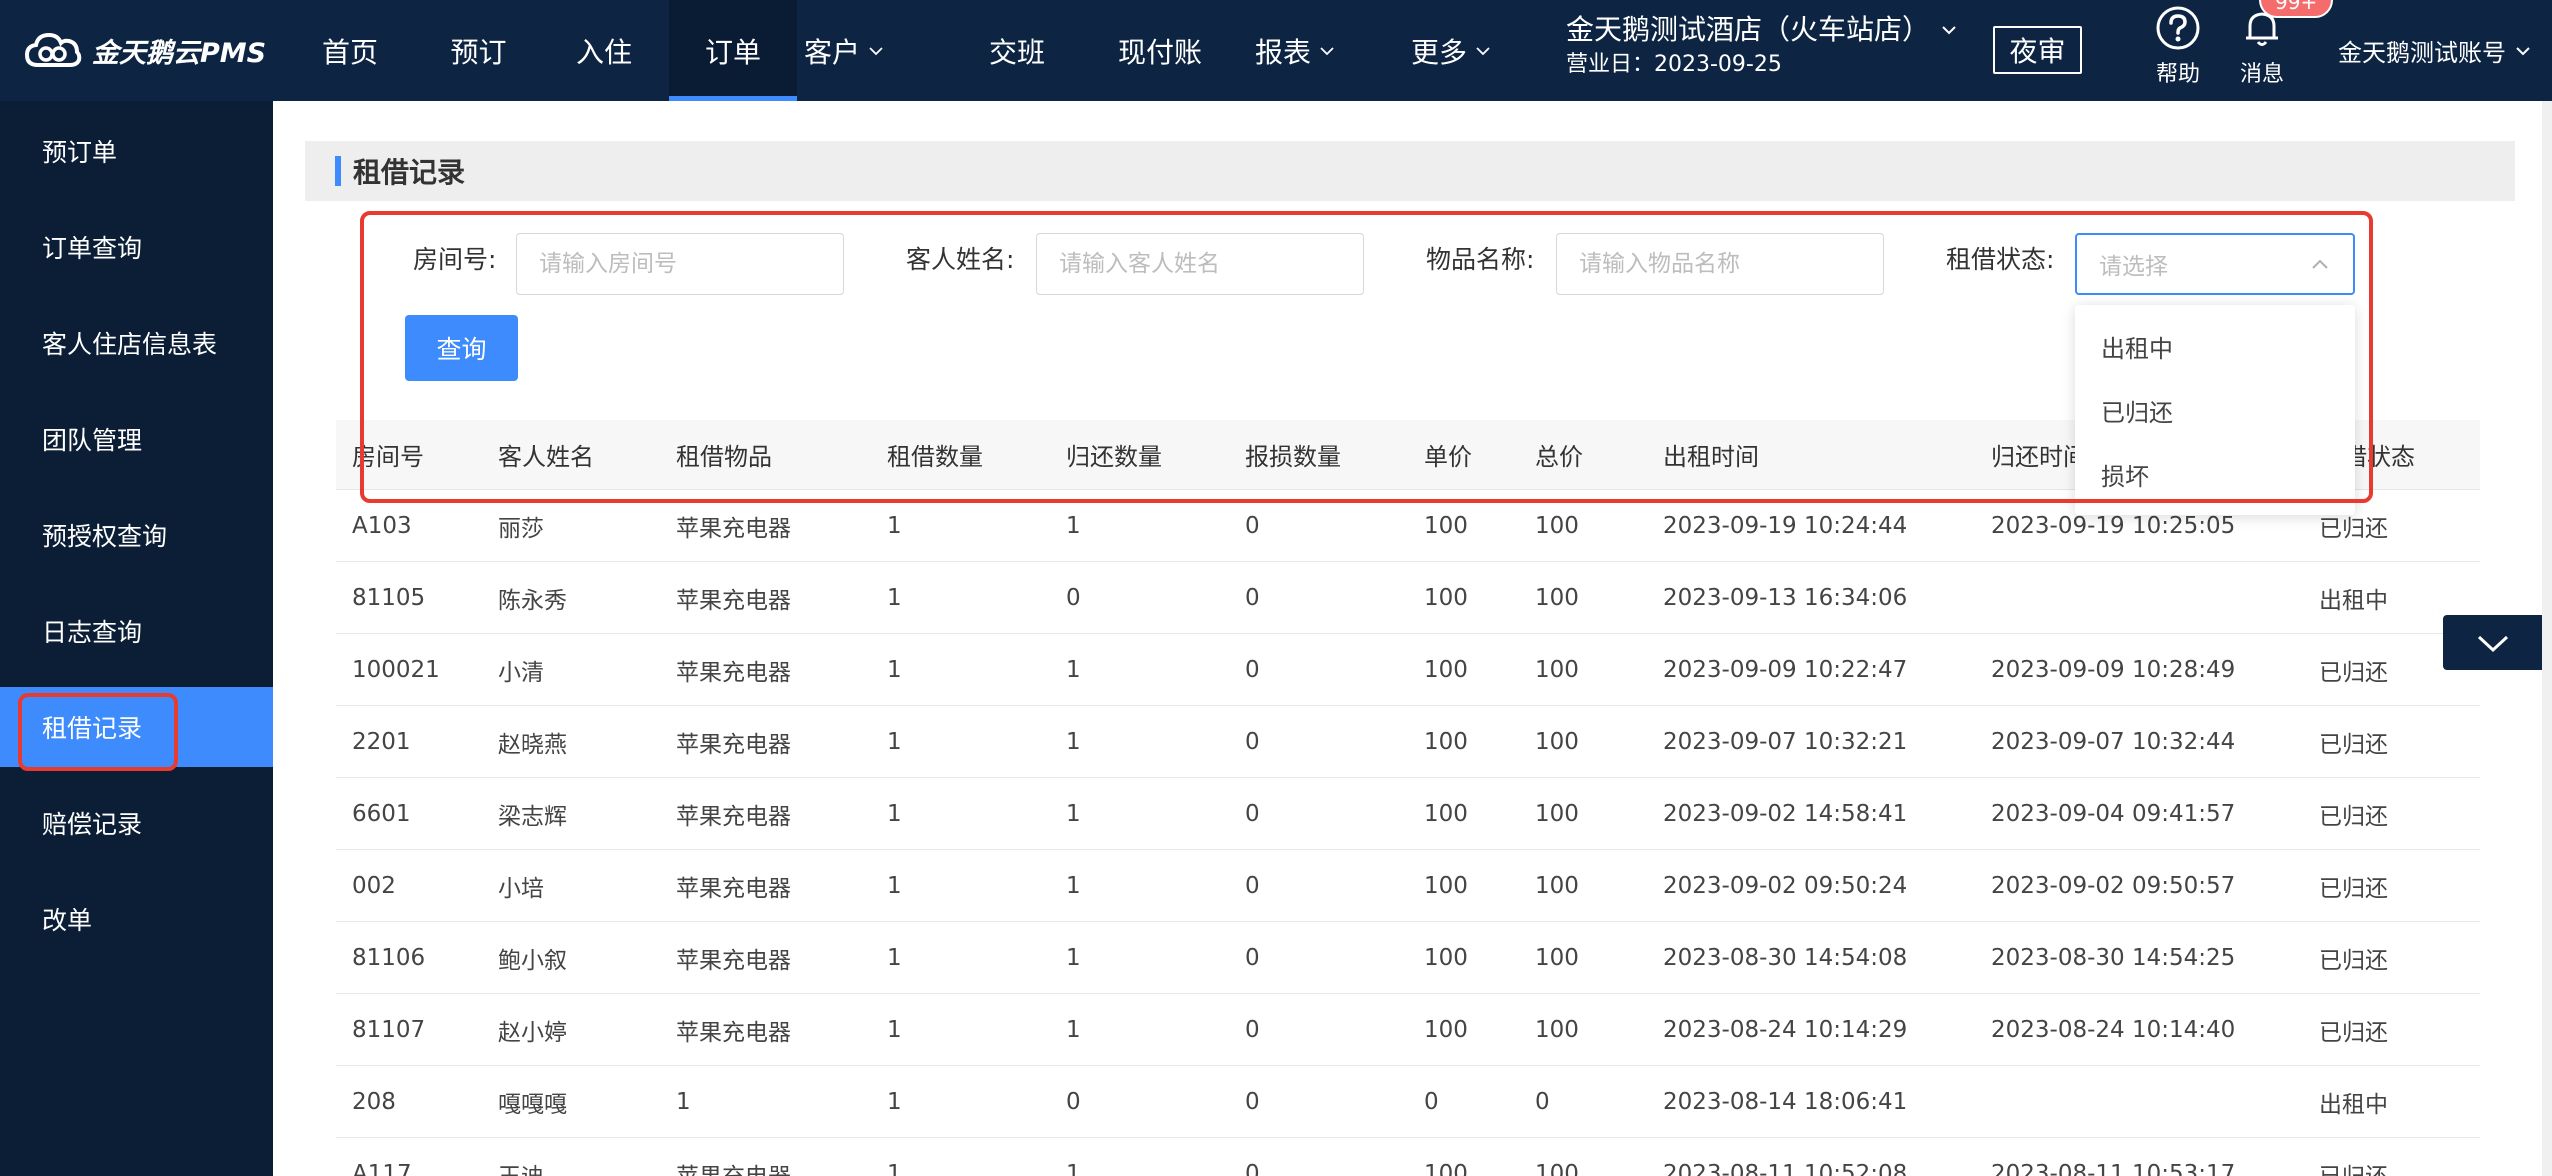 This screenshot has width=2552, height=1176. I want to click on table-row: 208 嘎嘎嘎 1 1 0 0 0 0 2023-08-14 18:06:41 出租中, so click(1408, 1102).